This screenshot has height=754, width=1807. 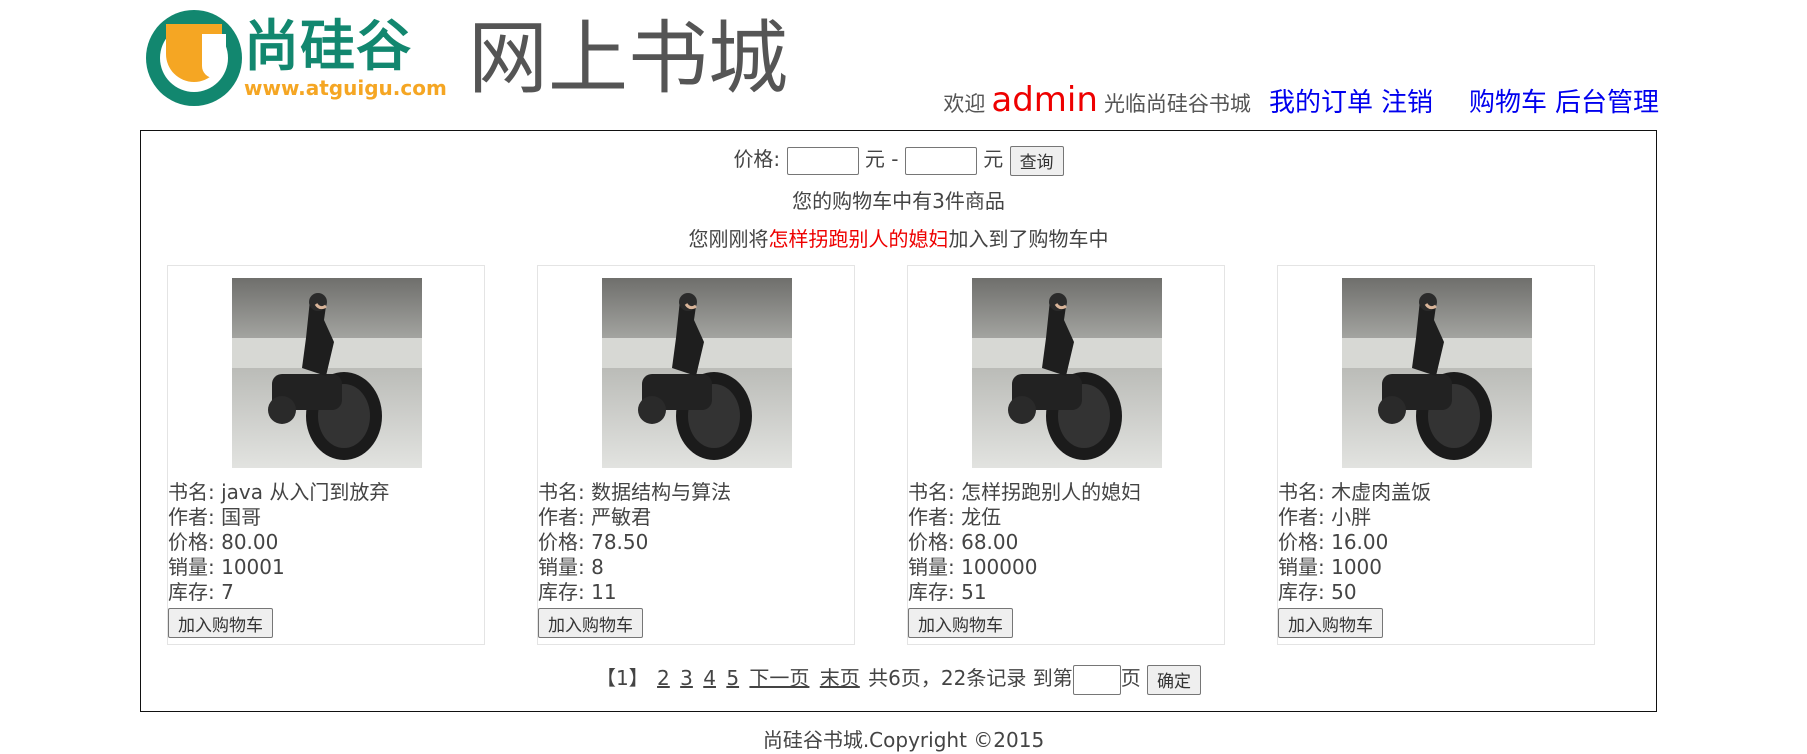 What do you see at coordinates (345, 88) in the screenshot?
I see `logo-url: www.atguigu.com` at bounding box center [345, 88].